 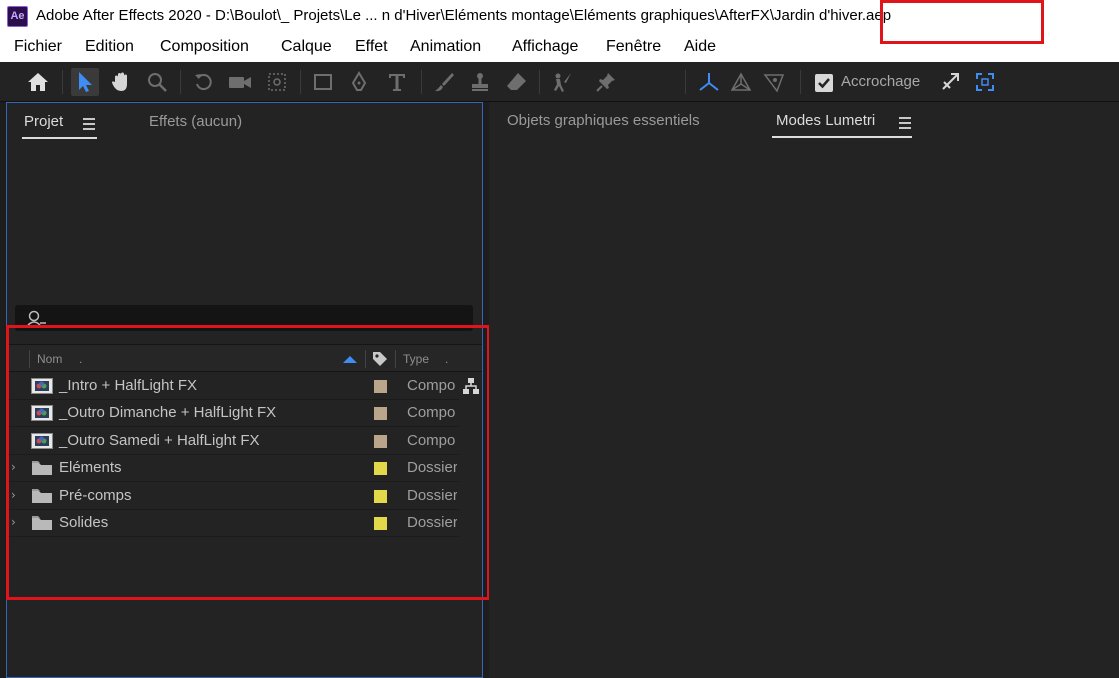 What do you see at coordinates (603, 120) in the screenshot?
I see `tab-essential-graphics: Objets graphiques essentiels` at bounding box center [603, 120].